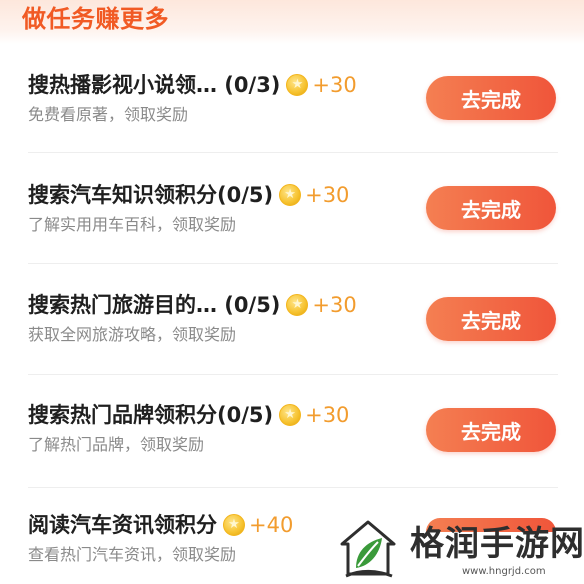  I want to click on watermark: 格润手游网 www.hngrjd.com, so click(457, 550).